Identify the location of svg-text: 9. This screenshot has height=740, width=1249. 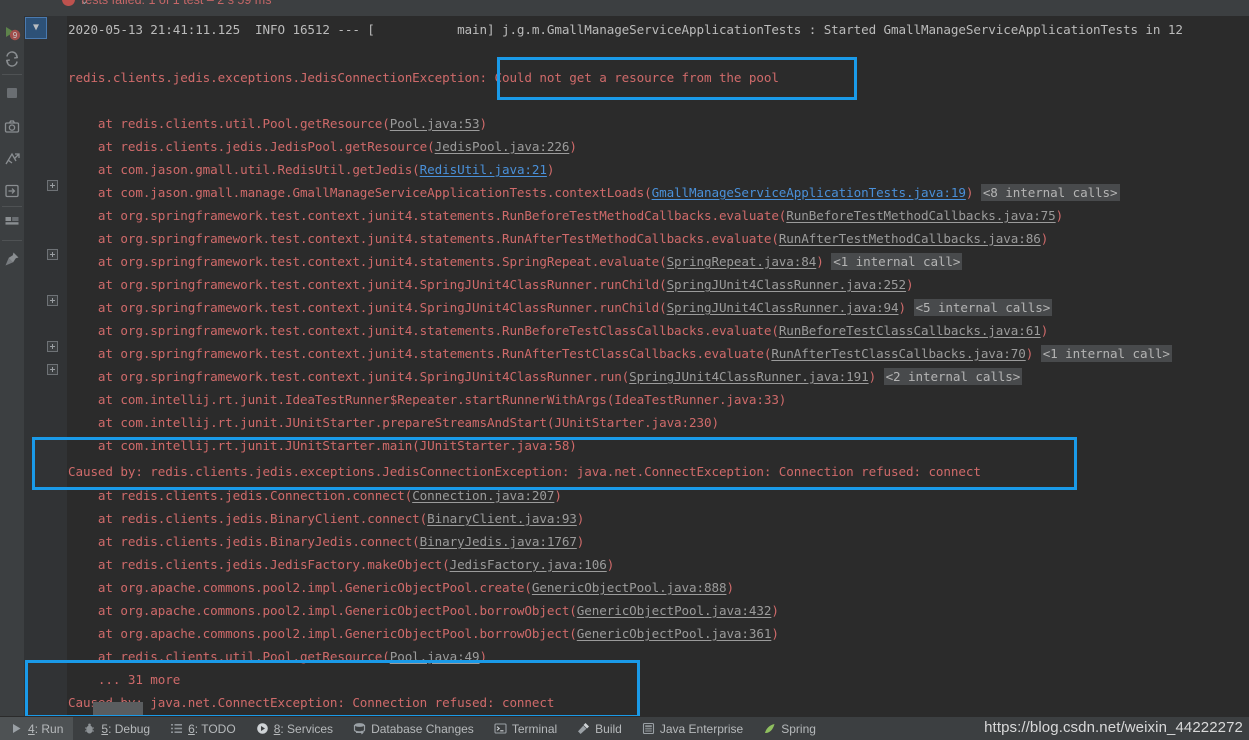
(15, 35).